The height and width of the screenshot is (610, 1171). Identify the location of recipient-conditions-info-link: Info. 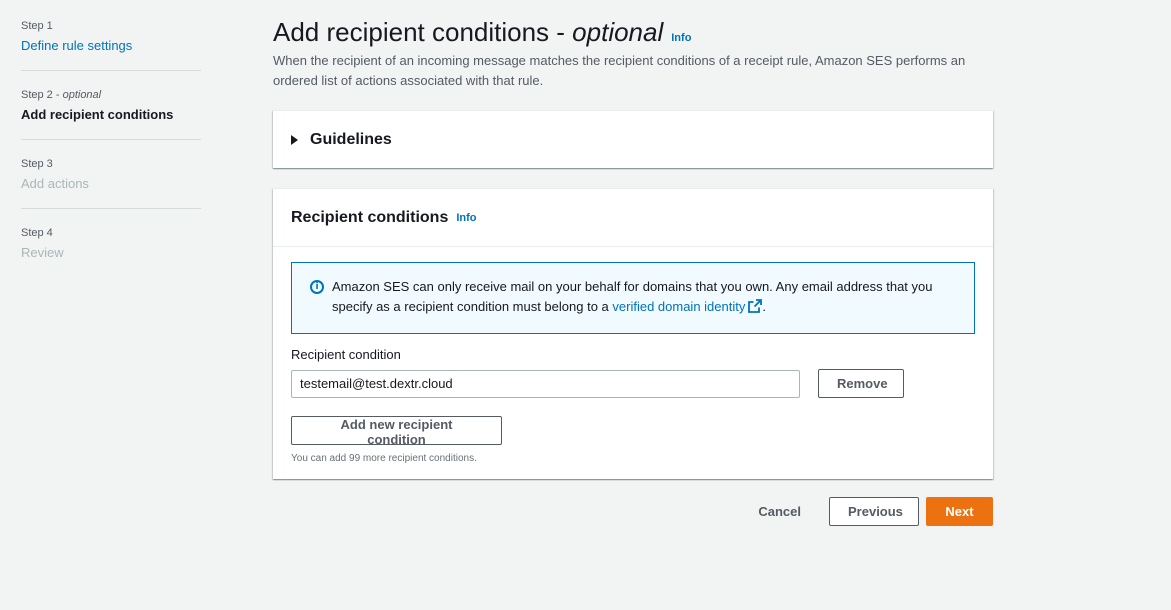
(466, 218).